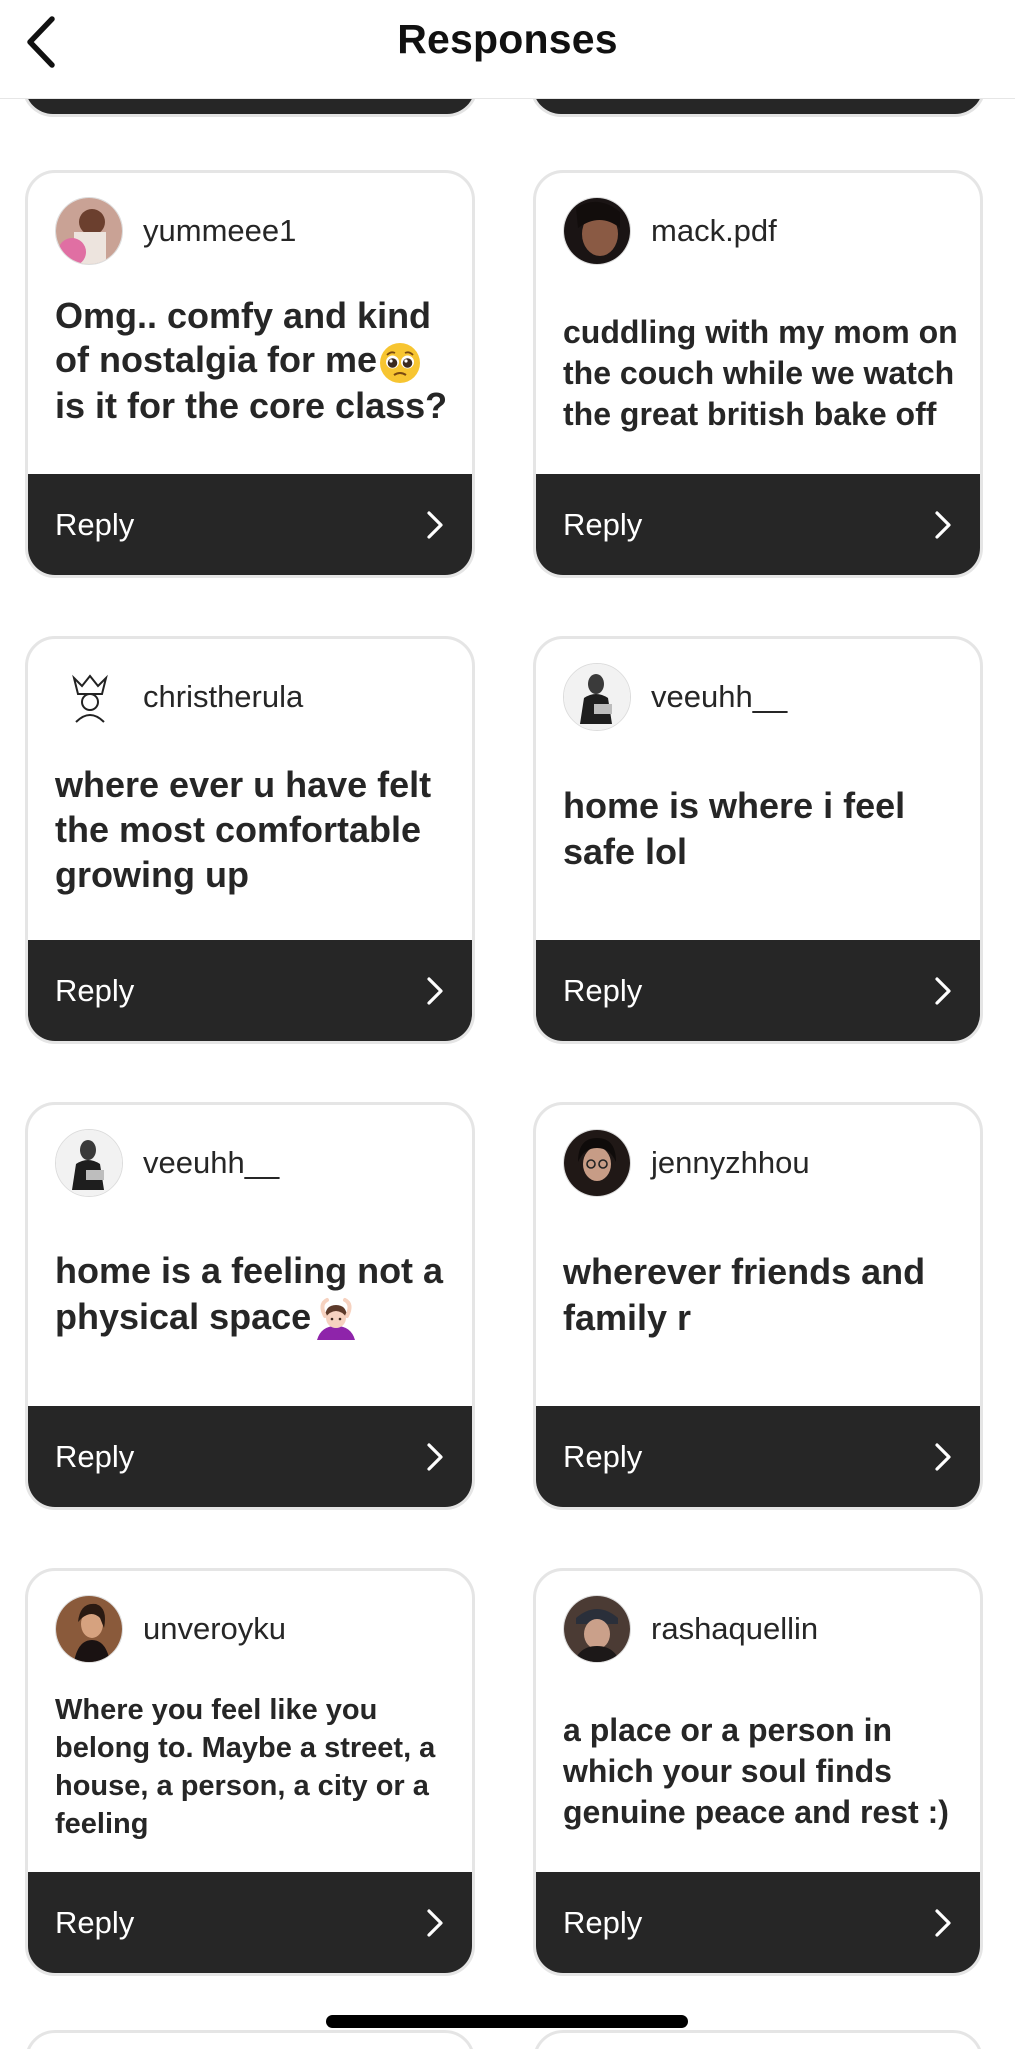 The image size is (1015, 2049). Describe the element at coordinates (223, 696) in the screenshot. I see `username: christherula` at that location.